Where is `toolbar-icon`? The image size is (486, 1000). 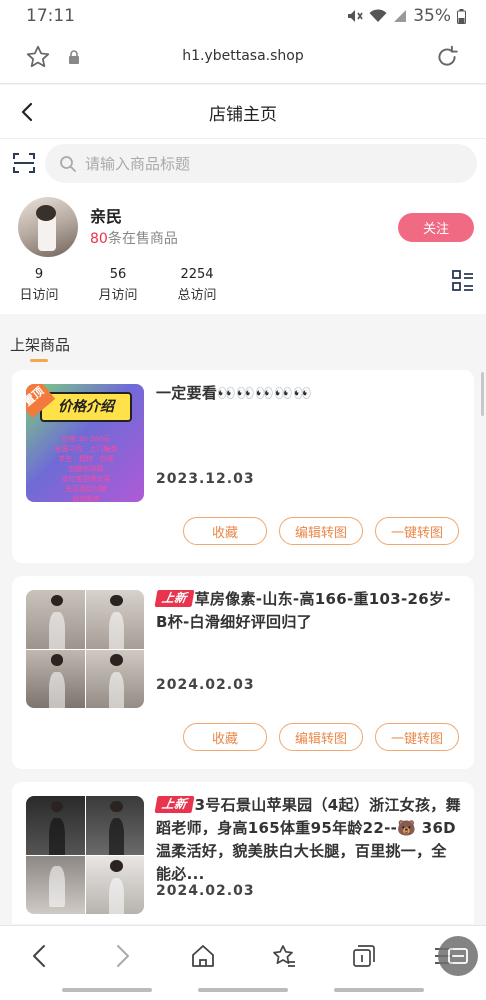
toolbar-icon is located at coordinates (458, 956).